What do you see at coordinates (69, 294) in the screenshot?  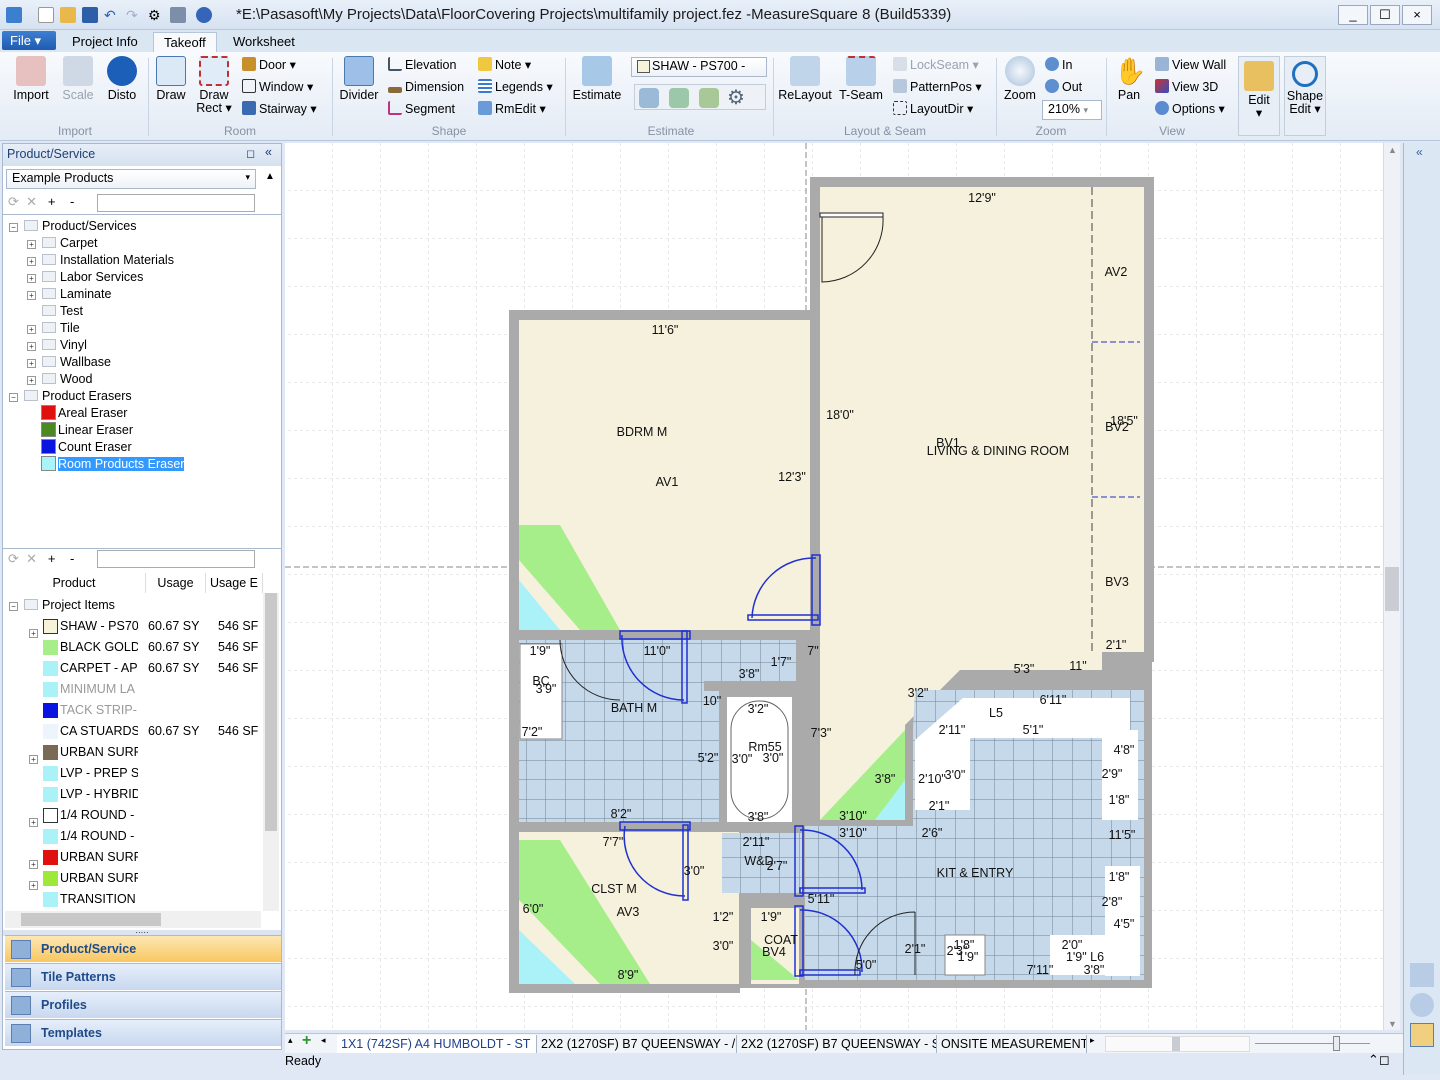 I see `tree-item: + Laminate` at bounding box center [69, 294].